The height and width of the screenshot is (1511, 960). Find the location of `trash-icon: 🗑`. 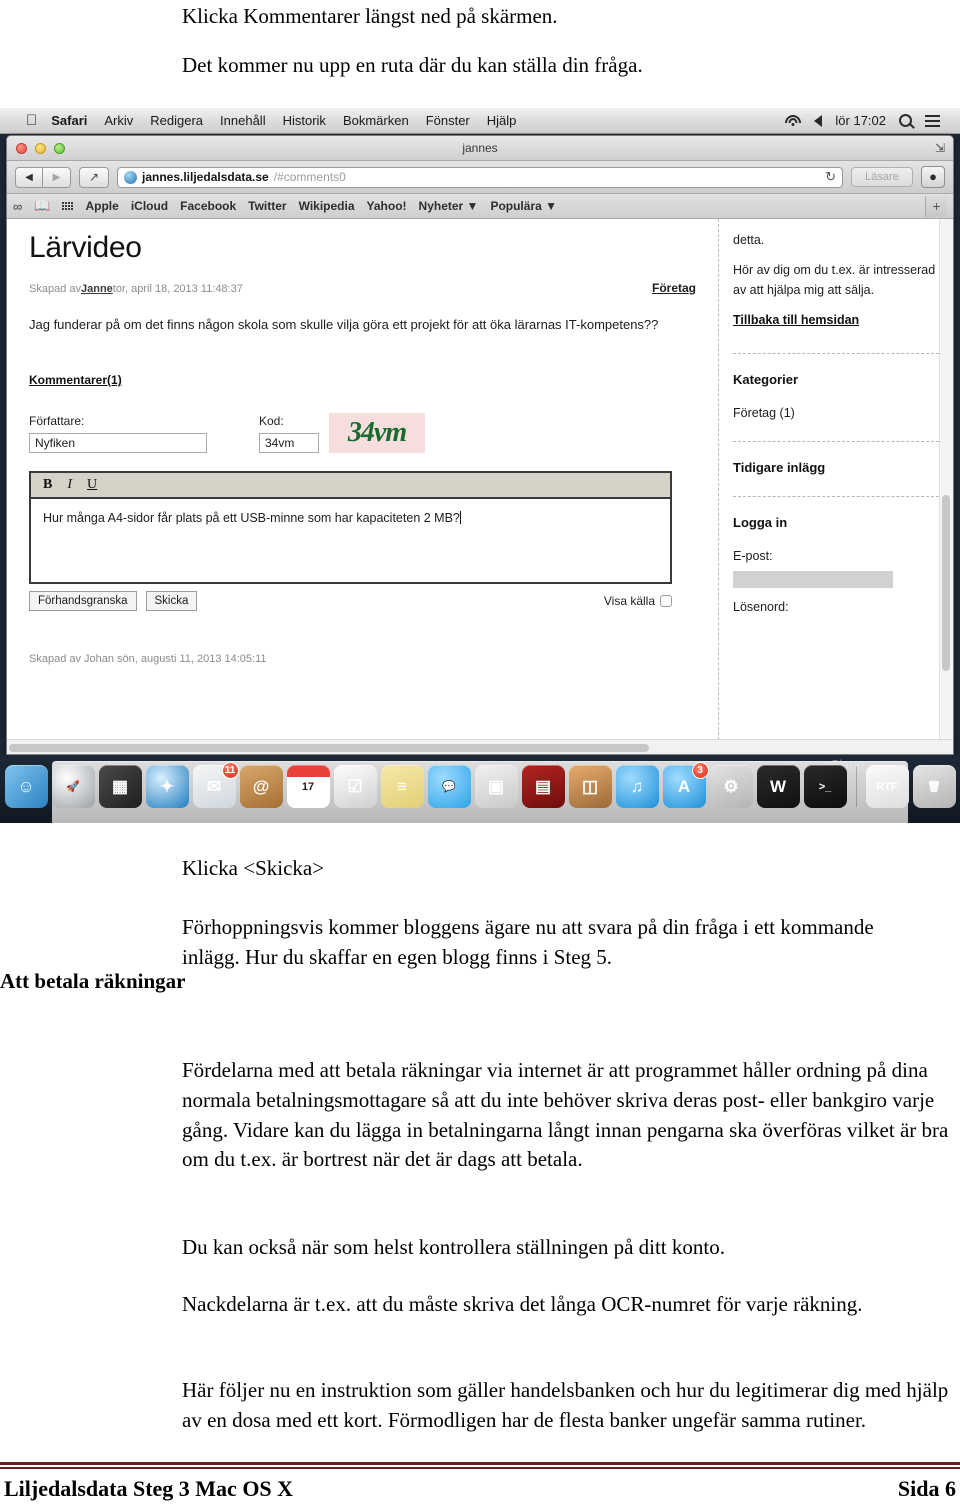

trash-icon: 🗑 is located at coordinates (934, 786).